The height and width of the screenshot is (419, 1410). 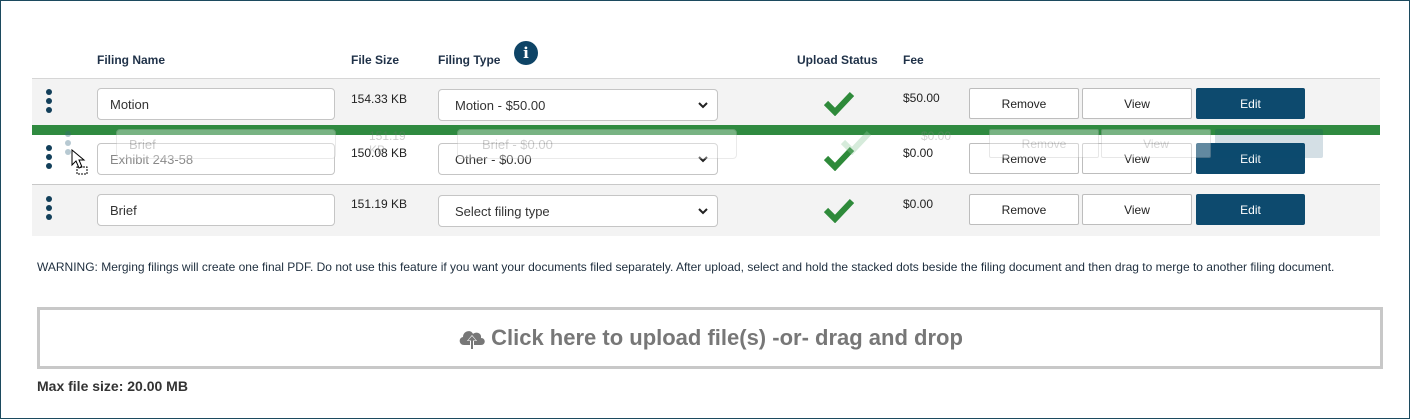 What do you see at coordinates (526, 53) in the screenshot?
I see `info-icon: i` at bounding box center [526, 53].